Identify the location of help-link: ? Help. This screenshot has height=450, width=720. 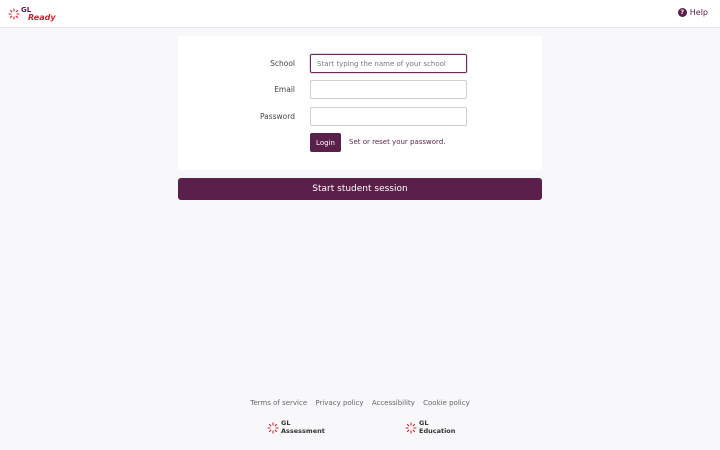
(692, 12).